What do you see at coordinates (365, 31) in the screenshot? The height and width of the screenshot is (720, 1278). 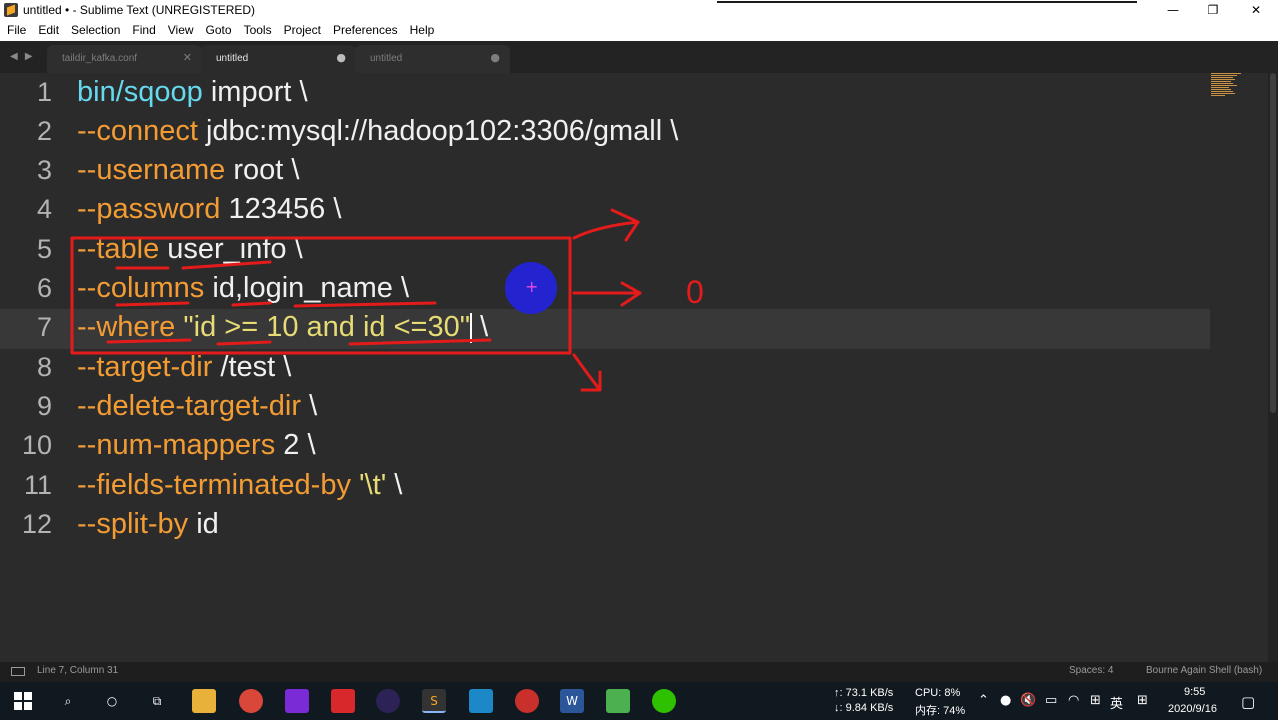 I see `menu-preferences: Preferences` at bounding box center [365, 31].